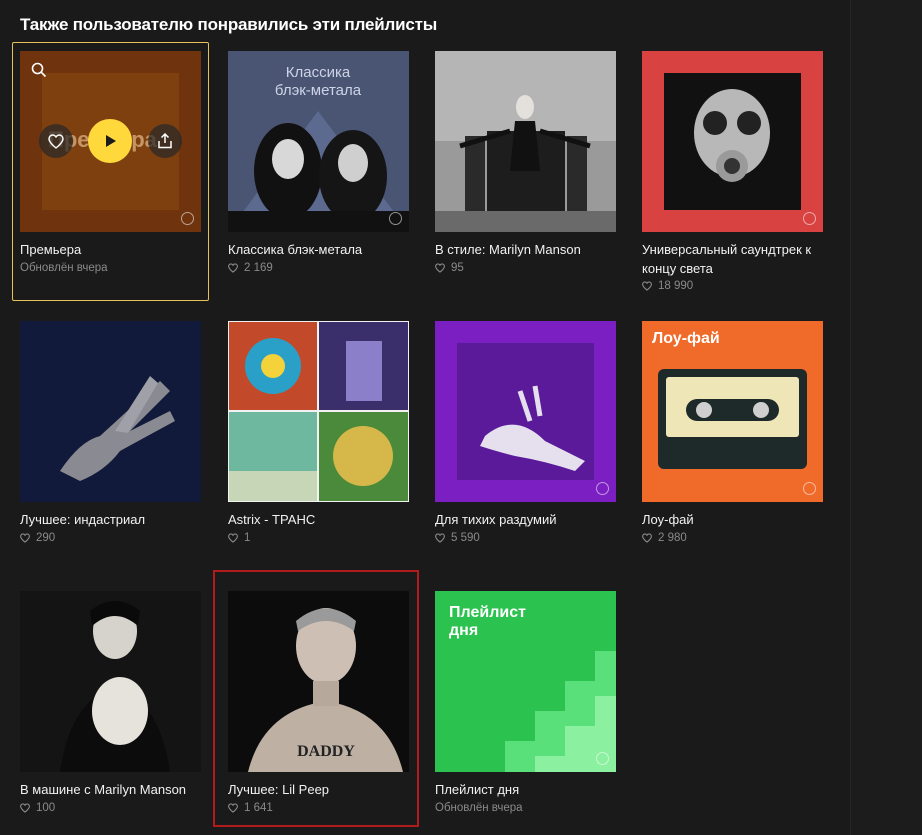 The height and width of the screenshot is (835, 922). I want to click on playlist-cover: DADDY, so click(318, 681).